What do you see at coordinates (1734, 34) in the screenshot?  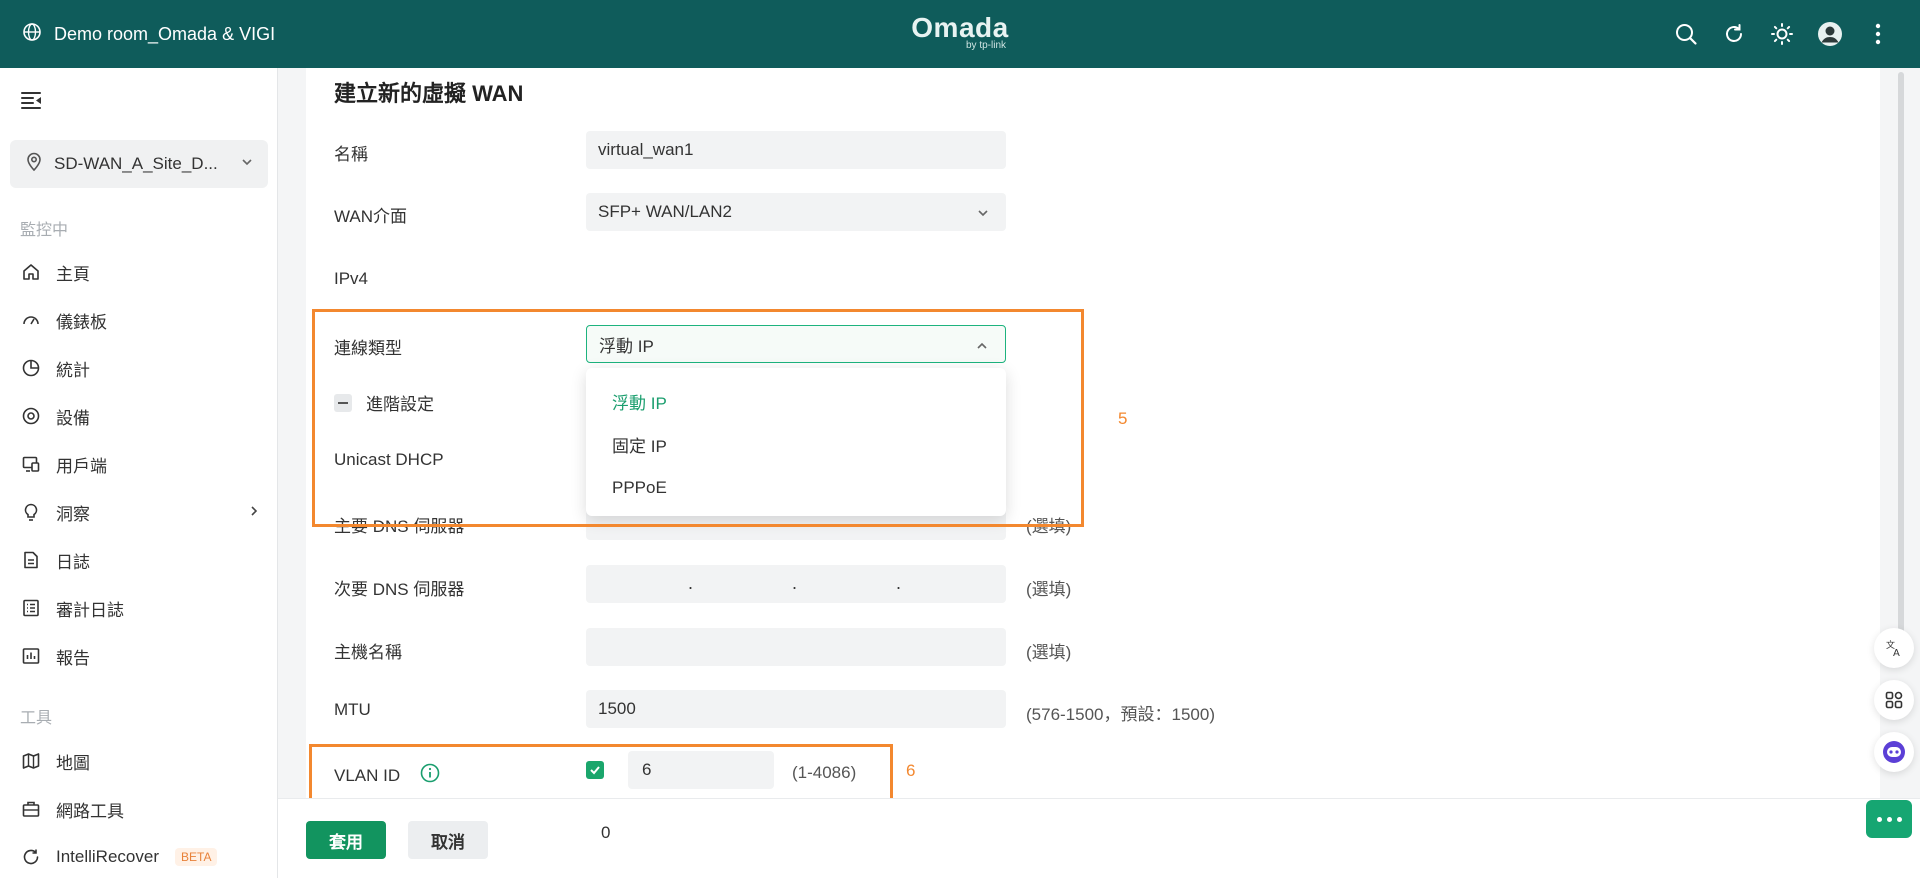 I see `refresh-icon` at bounding box center [1734, 34].